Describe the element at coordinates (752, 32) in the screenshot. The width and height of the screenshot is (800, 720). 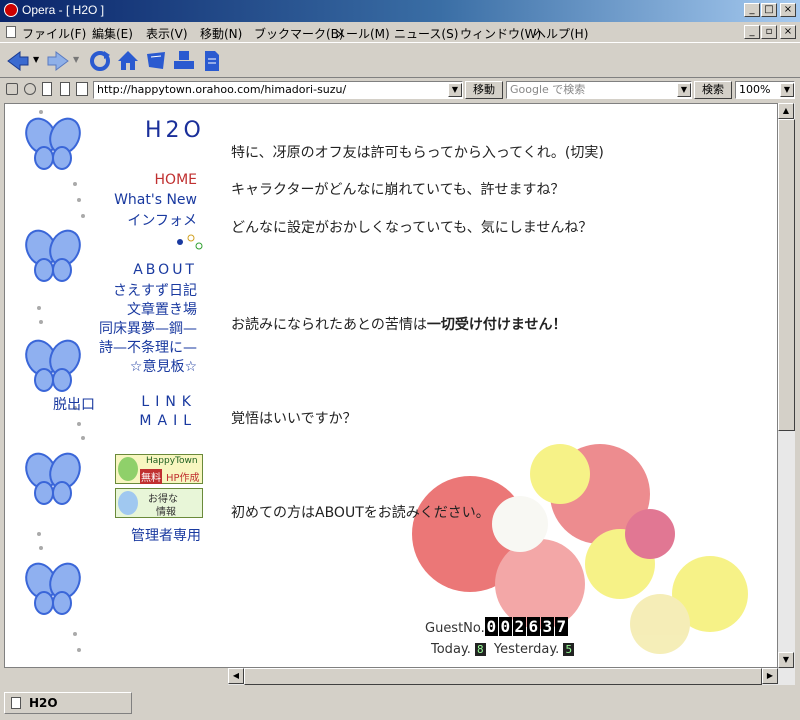
I see `doc-minimize-button: _` at that location.